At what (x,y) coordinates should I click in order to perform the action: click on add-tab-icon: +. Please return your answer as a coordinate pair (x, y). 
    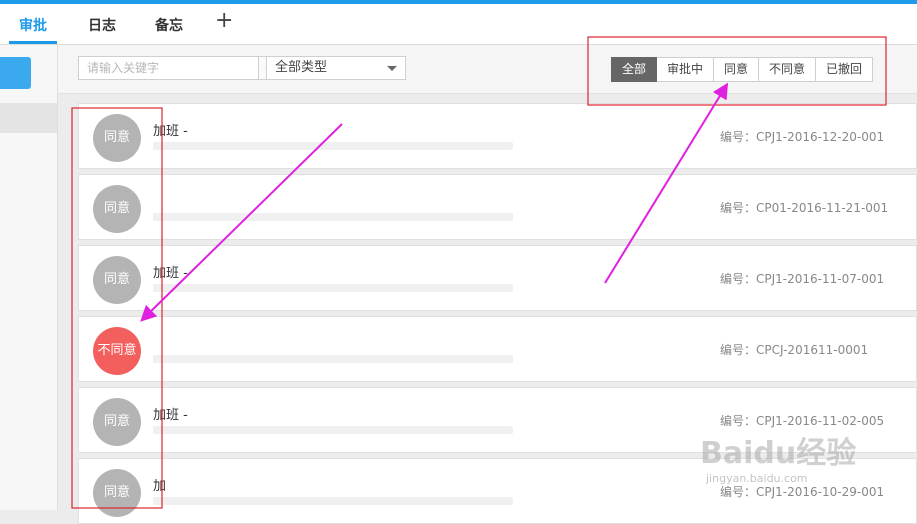
    Looking at the image, I should click on (224, 20).